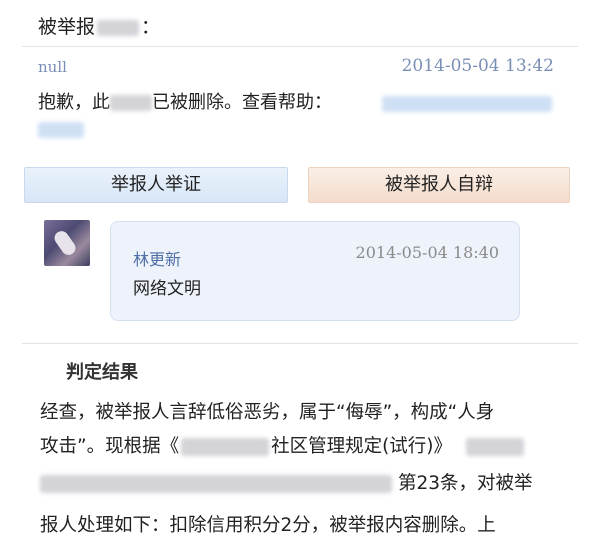 The image size is (600, 552). What do you see at coordinates (156, 185) in the screenshot?
I see `tab-reporter-evidence: 举报人举证` at bounding box center [156, 185].